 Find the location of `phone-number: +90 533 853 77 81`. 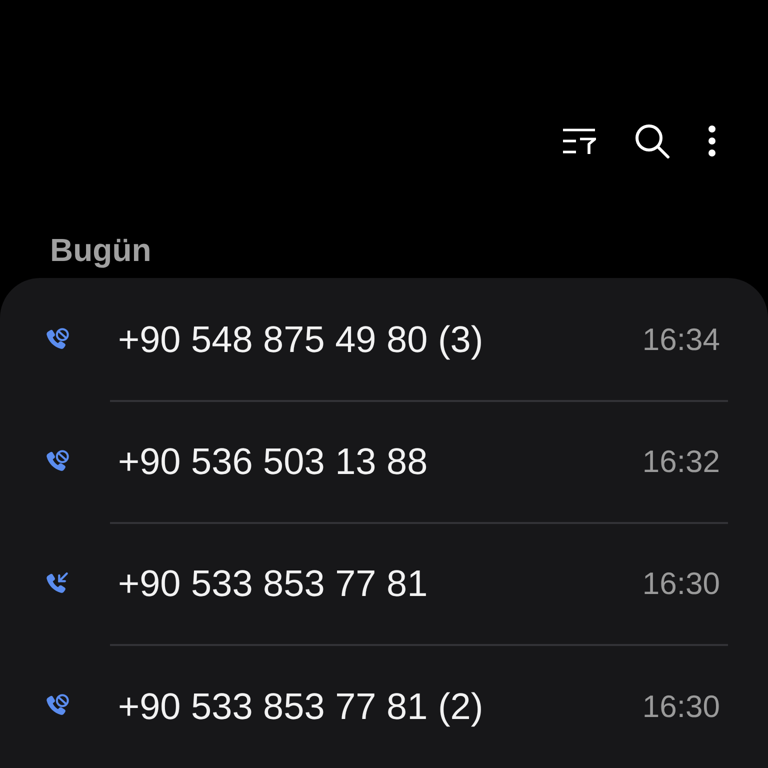

phone-number: +90 533 853 77 81 is located at coordinates (272, 584).